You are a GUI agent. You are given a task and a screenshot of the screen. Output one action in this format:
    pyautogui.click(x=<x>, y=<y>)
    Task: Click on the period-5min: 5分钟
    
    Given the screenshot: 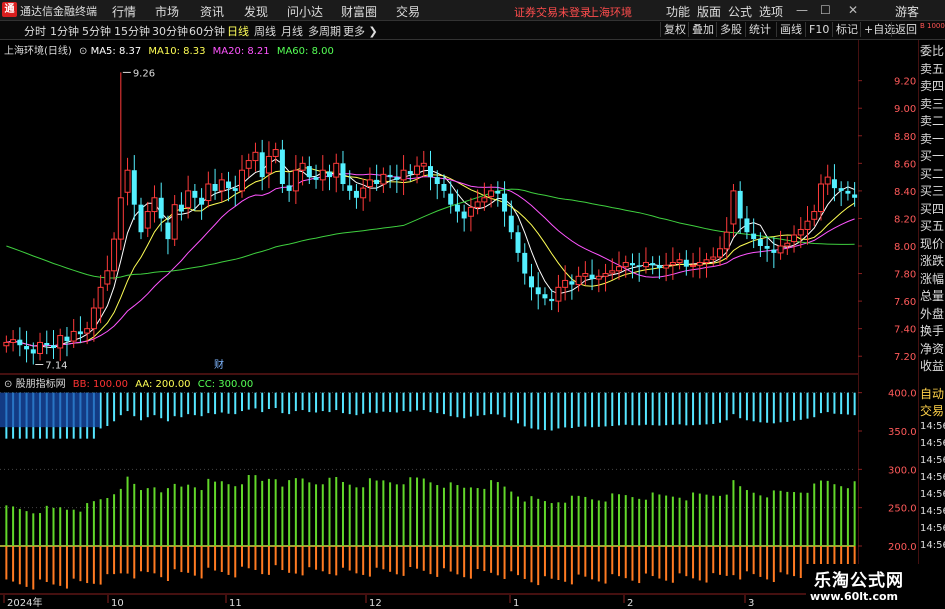 What is the action you would take?
    pyautogui.click(x=96, y=31)
    